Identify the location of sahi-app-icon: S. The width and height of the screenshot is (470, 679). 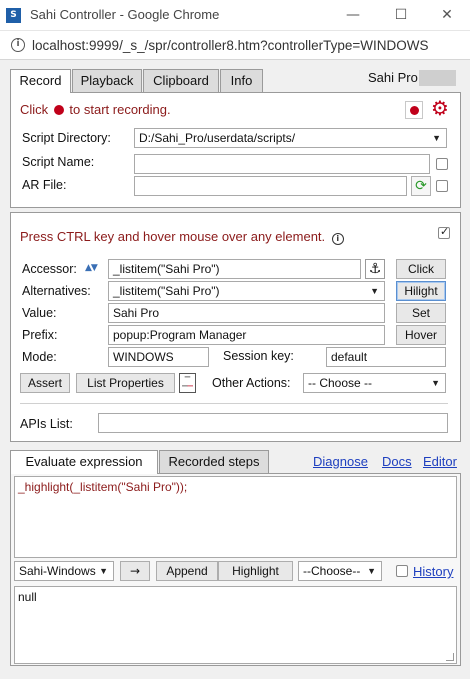
(13, 15).